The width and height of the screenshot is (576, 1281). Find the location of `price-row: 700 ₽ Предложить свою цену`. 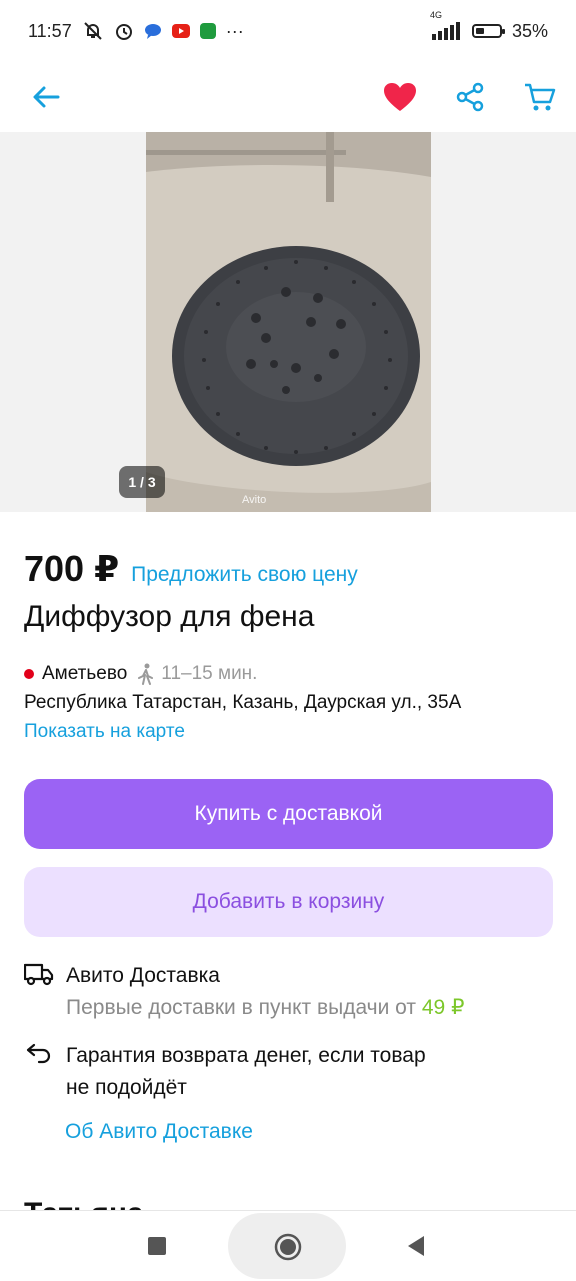

price-row: 700 ₽ Предложить свою цену is located at coordinates (191, 569).